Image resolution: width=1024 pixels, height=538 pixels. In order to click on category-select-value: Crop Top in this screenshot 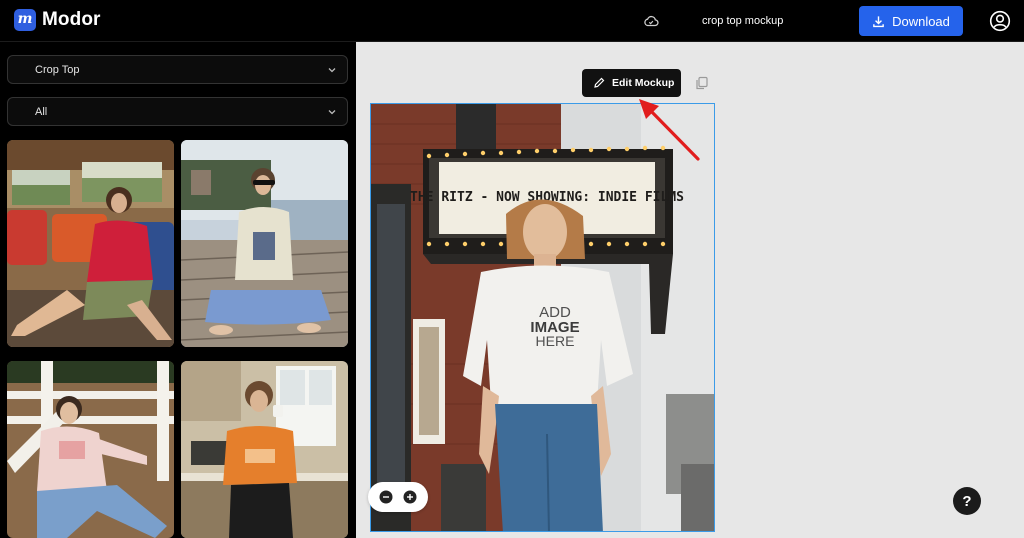, I will do `click(57, 69)`.